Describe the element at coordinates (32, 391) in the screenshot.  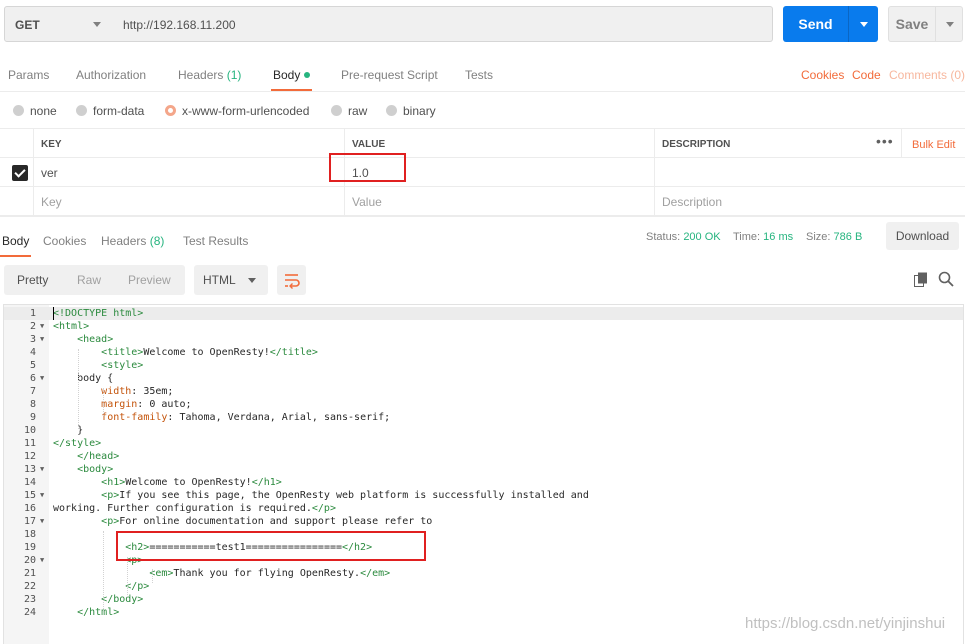
I see `line-number: 7` at that location.